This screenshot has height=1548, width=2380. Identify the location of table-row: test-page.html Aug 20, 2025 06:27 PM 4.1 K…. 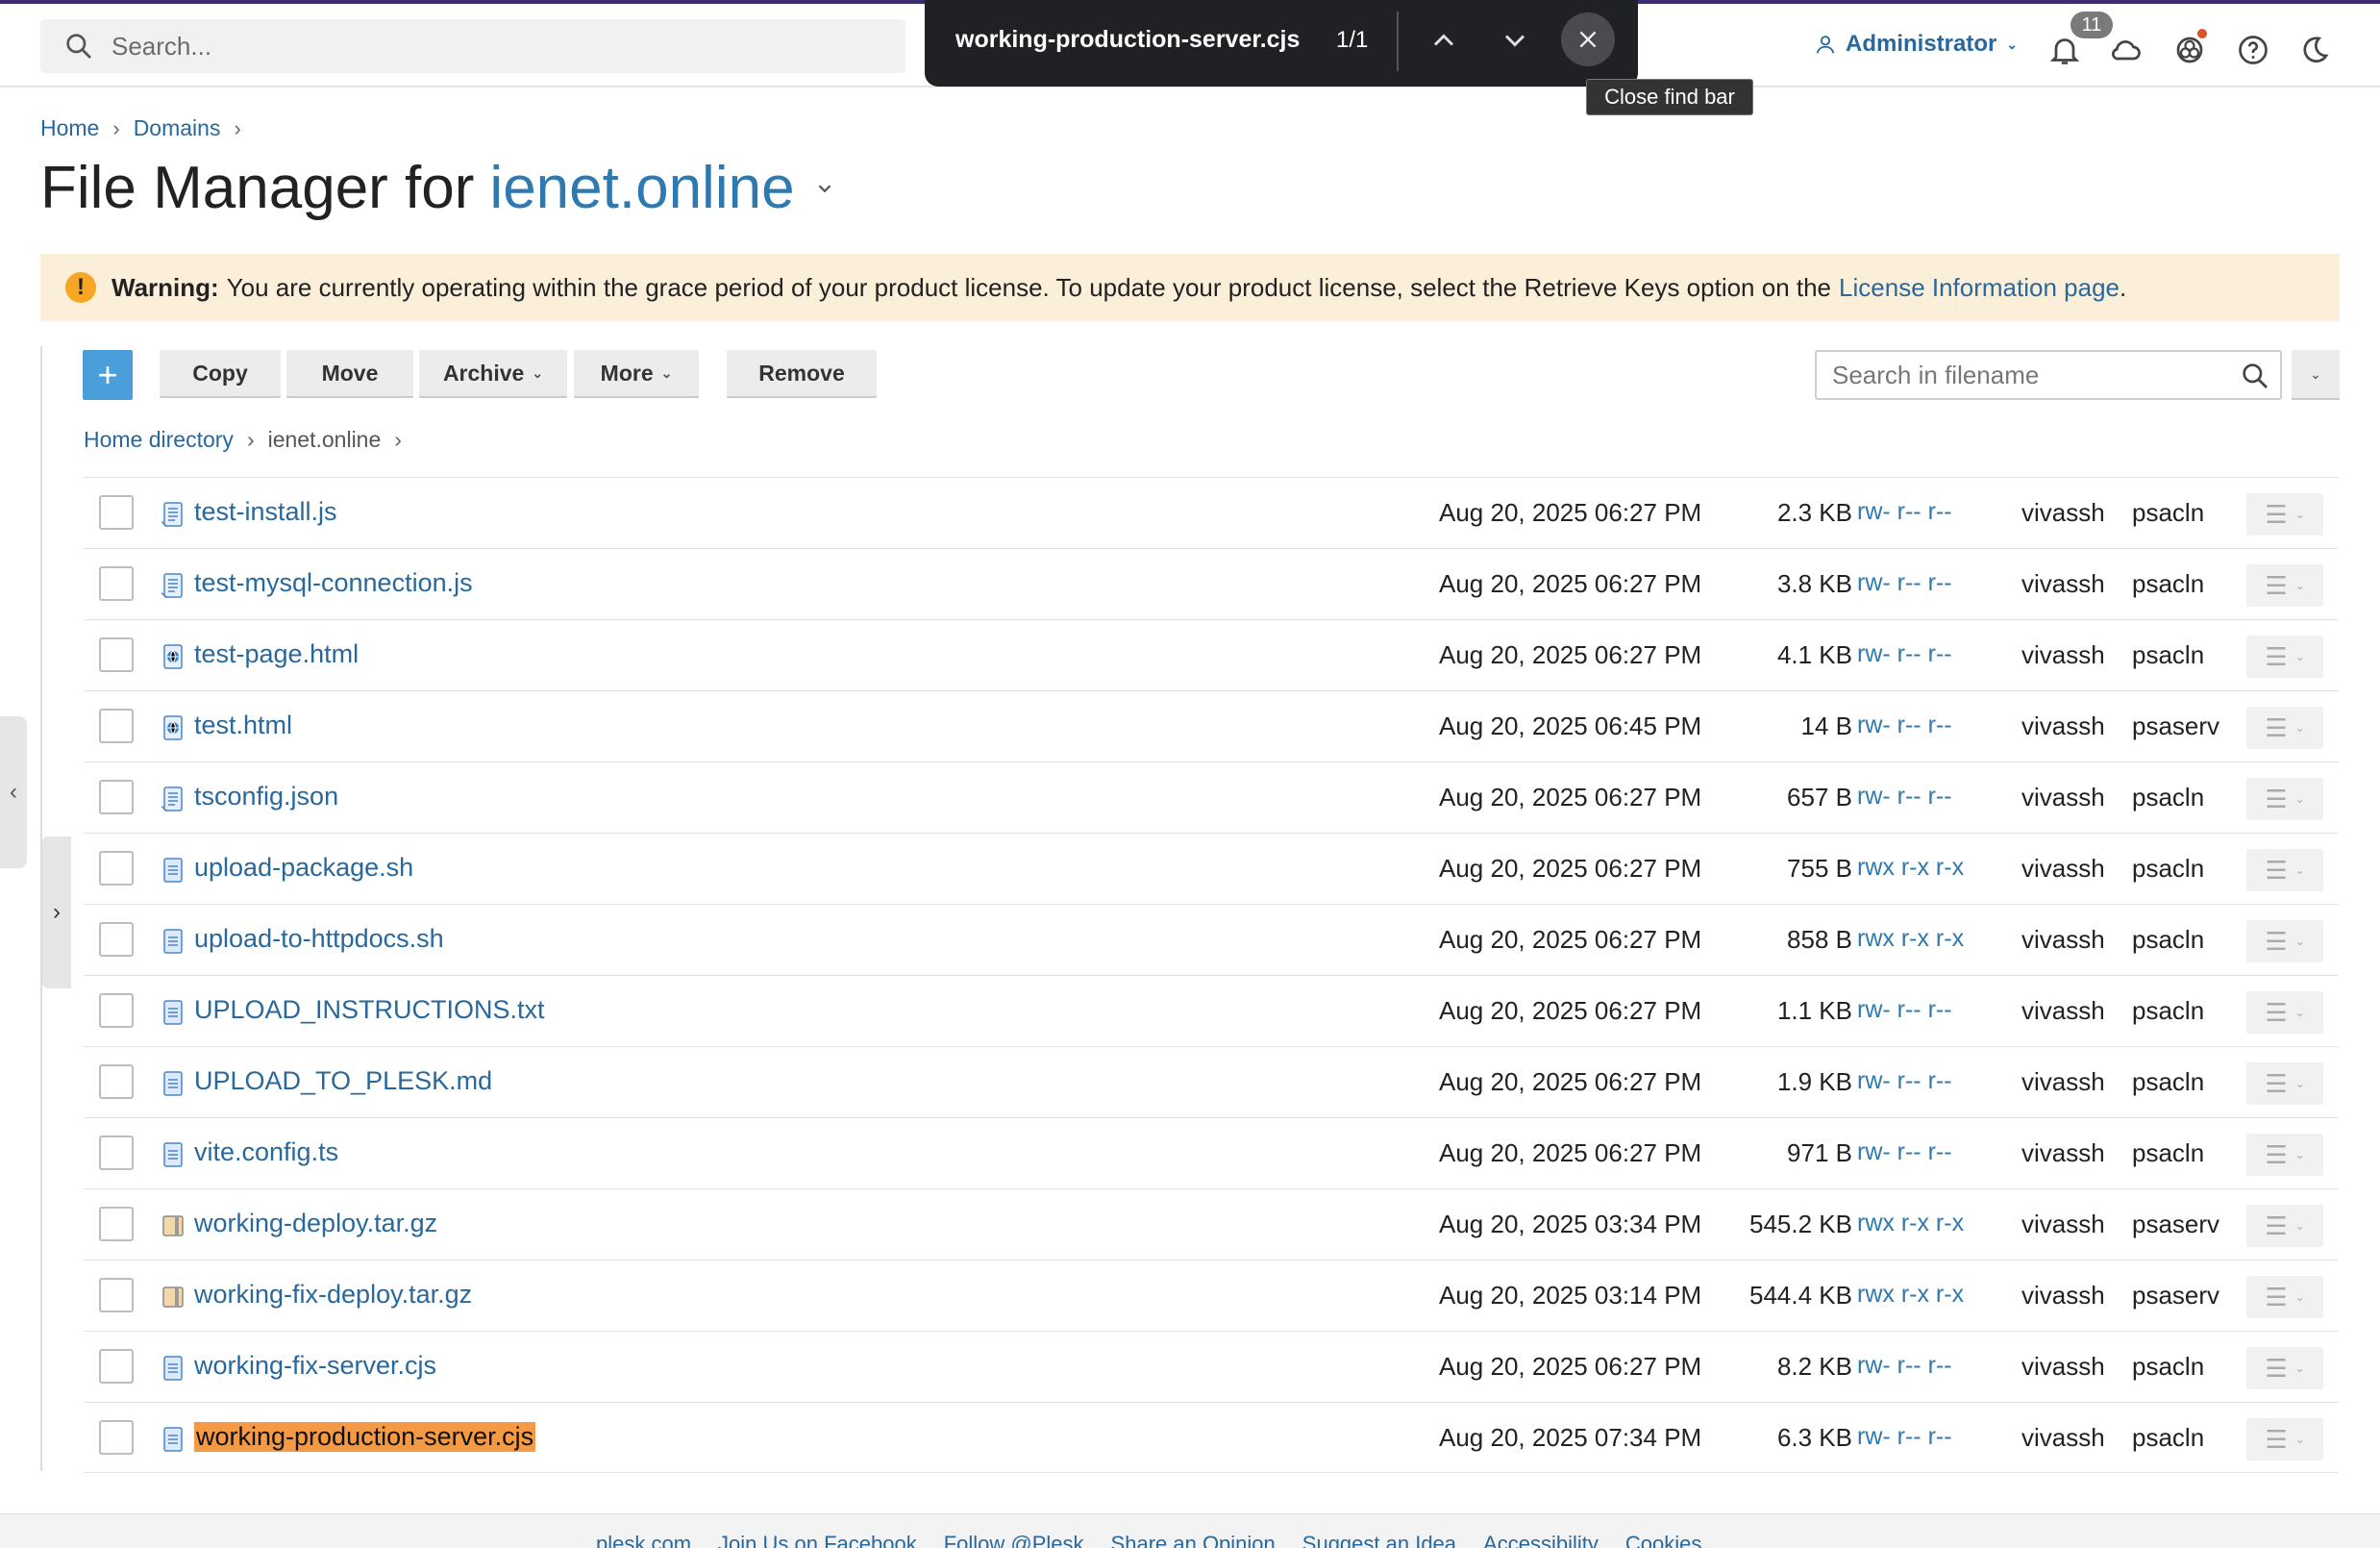
(1212, 654).